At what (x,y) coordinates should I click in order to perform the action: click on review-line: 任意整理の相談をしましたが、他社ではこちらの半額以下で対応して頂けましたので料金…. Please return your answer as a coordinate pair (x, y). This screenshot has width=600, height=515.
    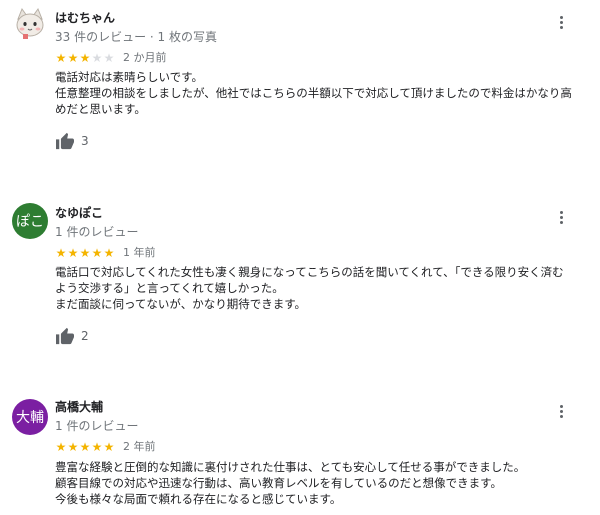
    Looking at the image, I should click on (313, 93).